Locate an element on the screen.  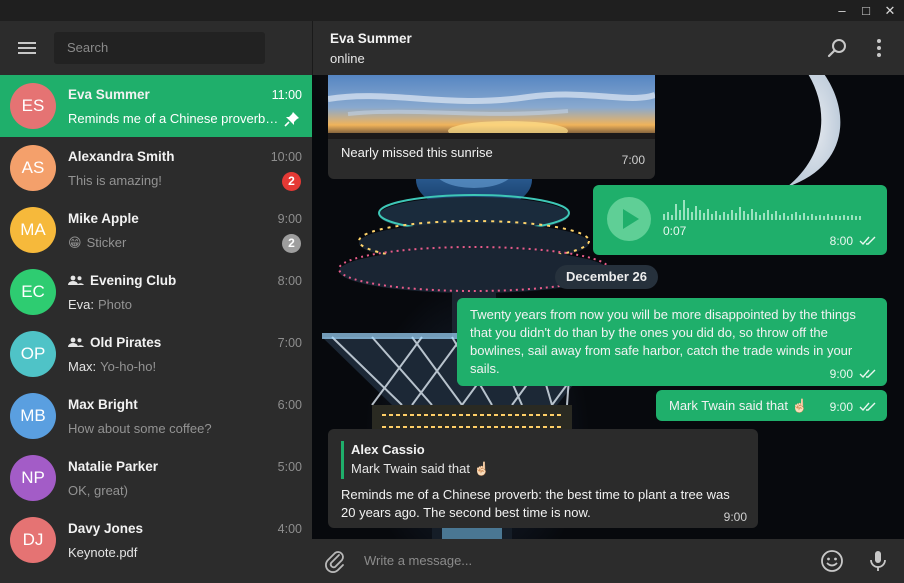
chat-name: Max Bright is located at coordinates (103, 404).